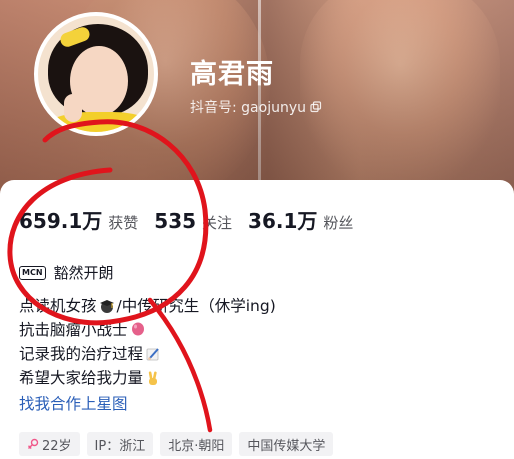 The width and height of the screenshot is (514, 459). I want to click on tag-school: 中国传媒大学, so click(286, 444).